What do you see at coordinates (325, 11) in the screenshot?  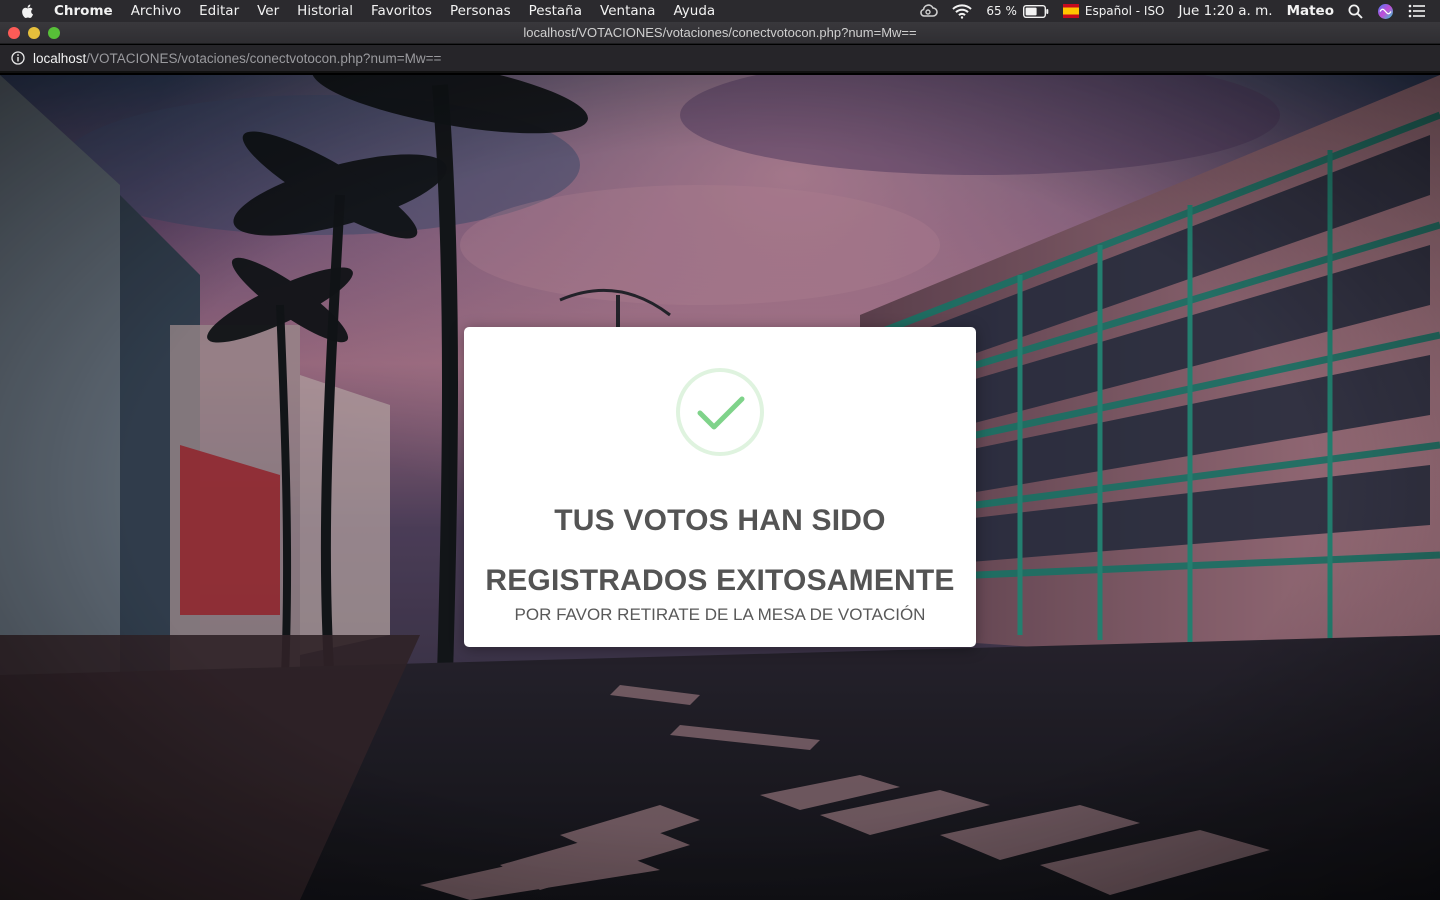 I see `menu-historial: Historial` at bounding box center [325, 11].